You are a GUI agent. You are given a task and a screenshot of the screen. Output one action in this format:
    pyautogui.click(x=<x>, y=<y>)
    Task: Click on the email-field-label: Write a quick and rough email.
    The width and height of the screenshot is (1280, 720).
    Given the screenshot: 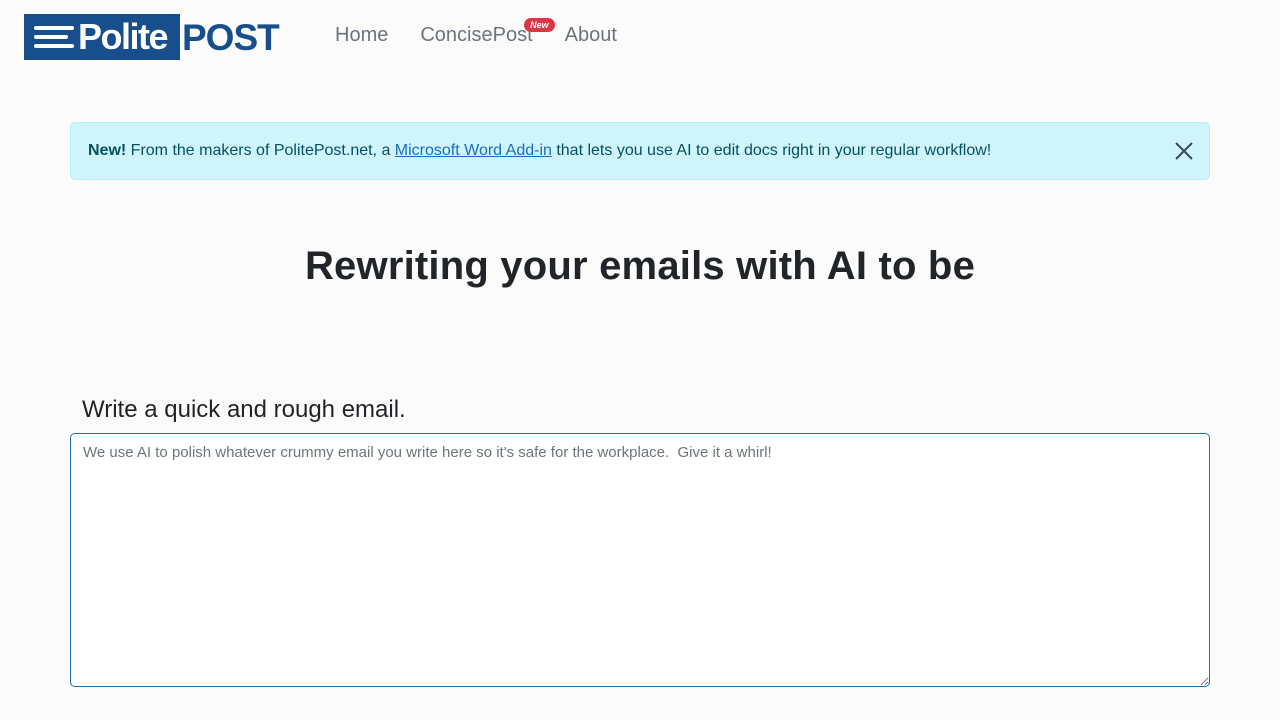 What is the action you would take?
    pyautogui.click(x=244, y=409)
    